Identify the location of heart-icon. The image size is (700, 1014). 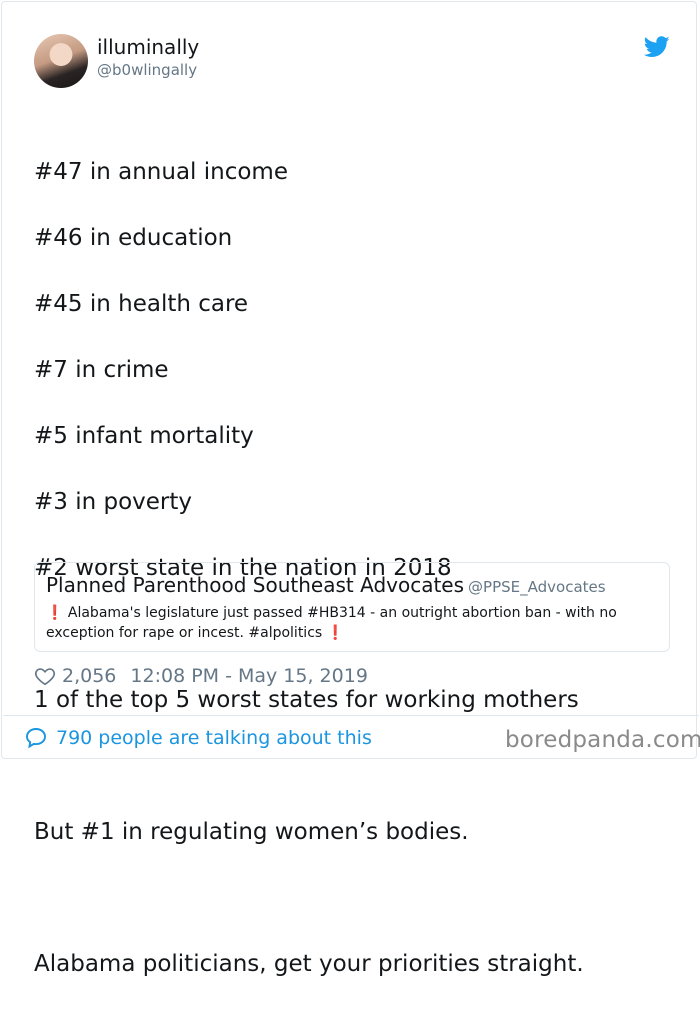
(45, 676).